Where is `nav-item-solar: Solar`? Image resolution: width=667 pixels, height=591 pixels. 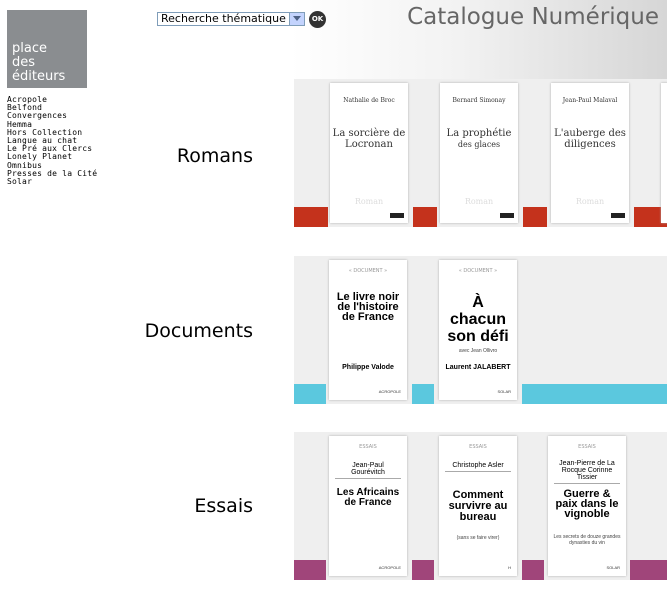 nav-item-solar: Solar is located at coordinates (52, 181).